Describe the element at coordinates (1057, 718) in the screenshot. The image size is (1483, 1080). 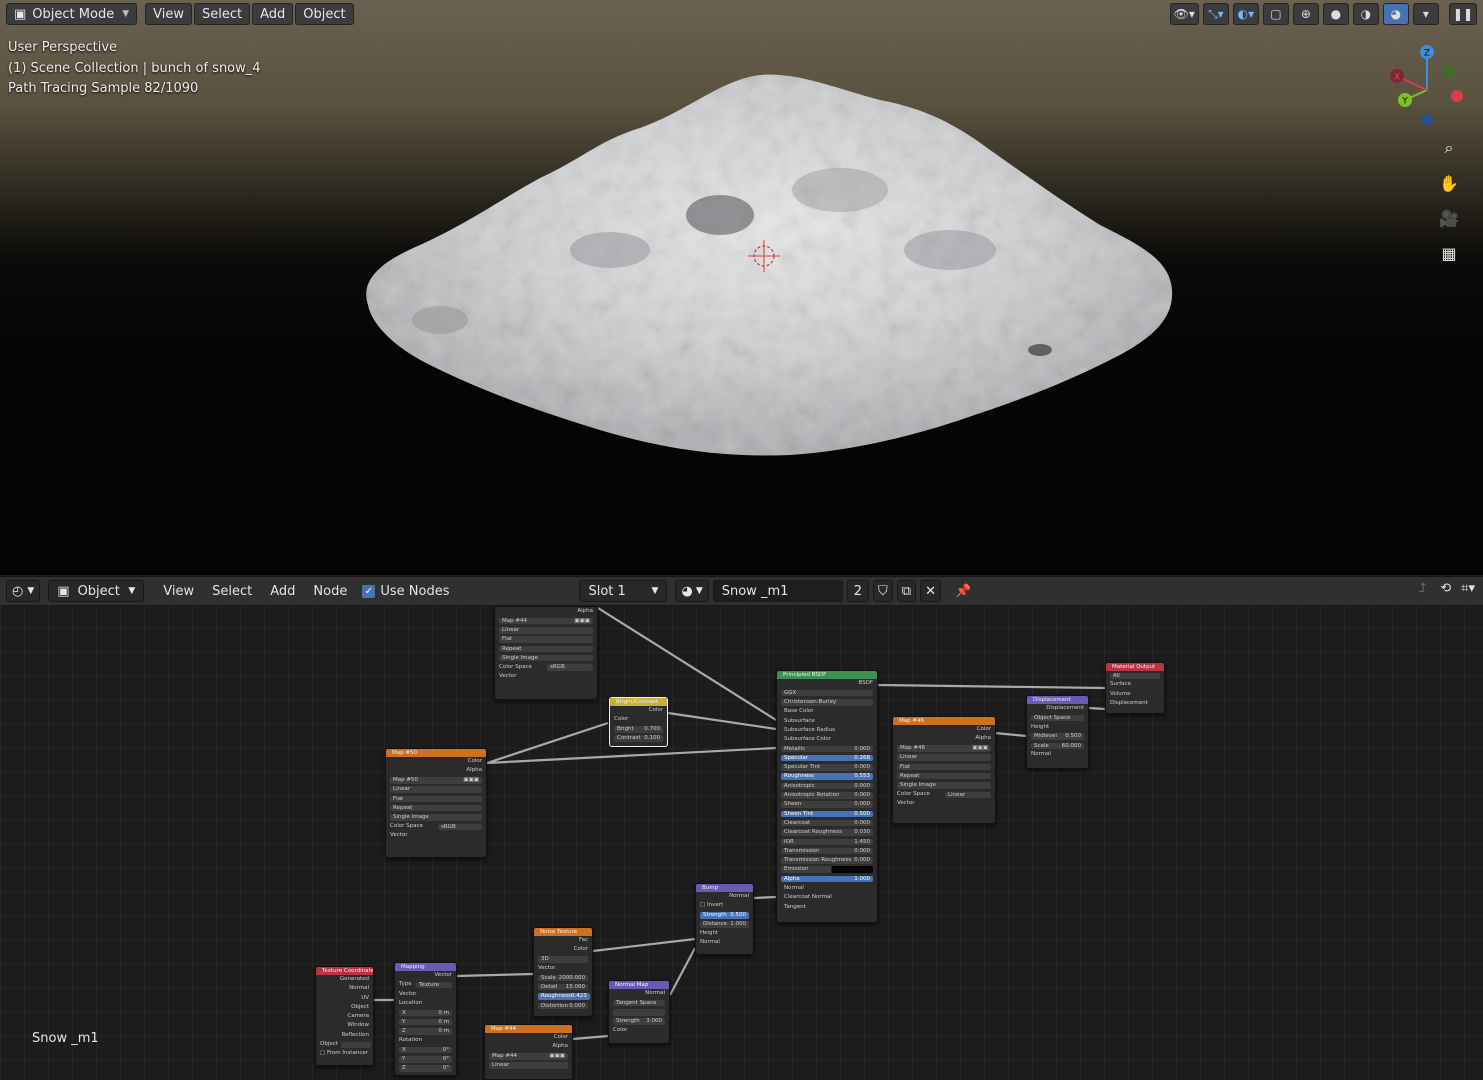
I see `space-dropdown: Object Space` at that location.